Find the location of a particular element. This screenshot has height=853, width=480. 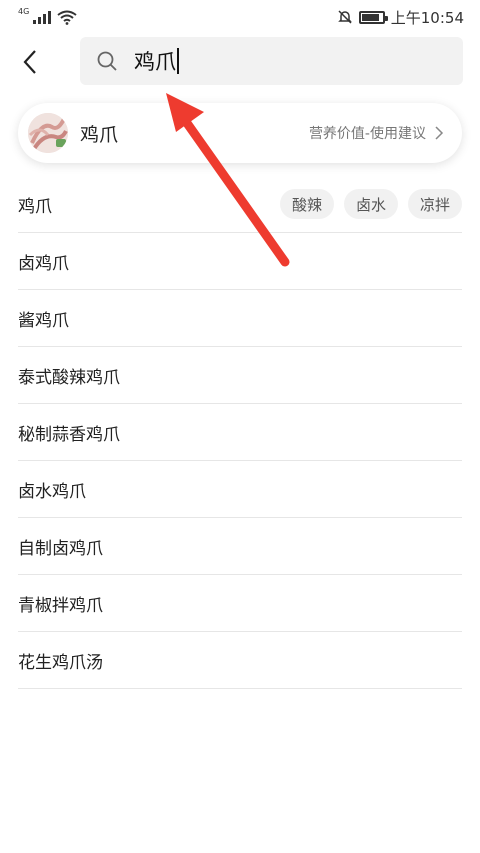

list-item: 卤水鸡爪 is located at coordinates (240, 489).